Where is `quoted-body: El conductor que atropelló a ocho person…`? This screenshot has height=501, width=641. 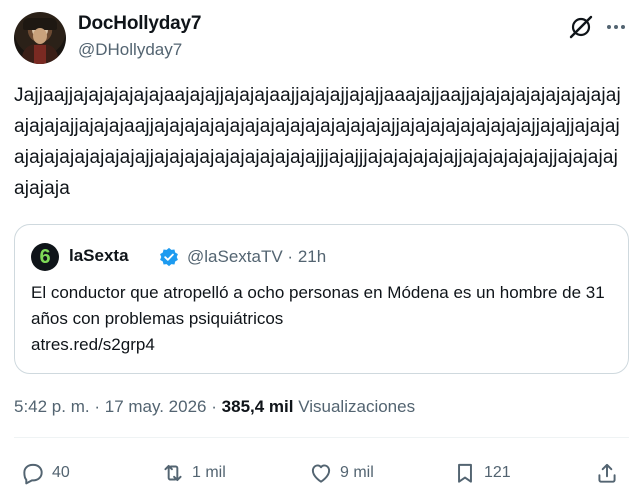 quoted-body: El conductor que atropelló a ocho person… is located at coordinates (318, 305).